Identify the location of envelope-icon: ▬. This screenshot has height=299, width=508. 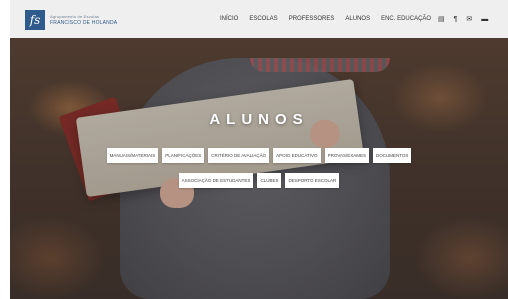
(484, 19).